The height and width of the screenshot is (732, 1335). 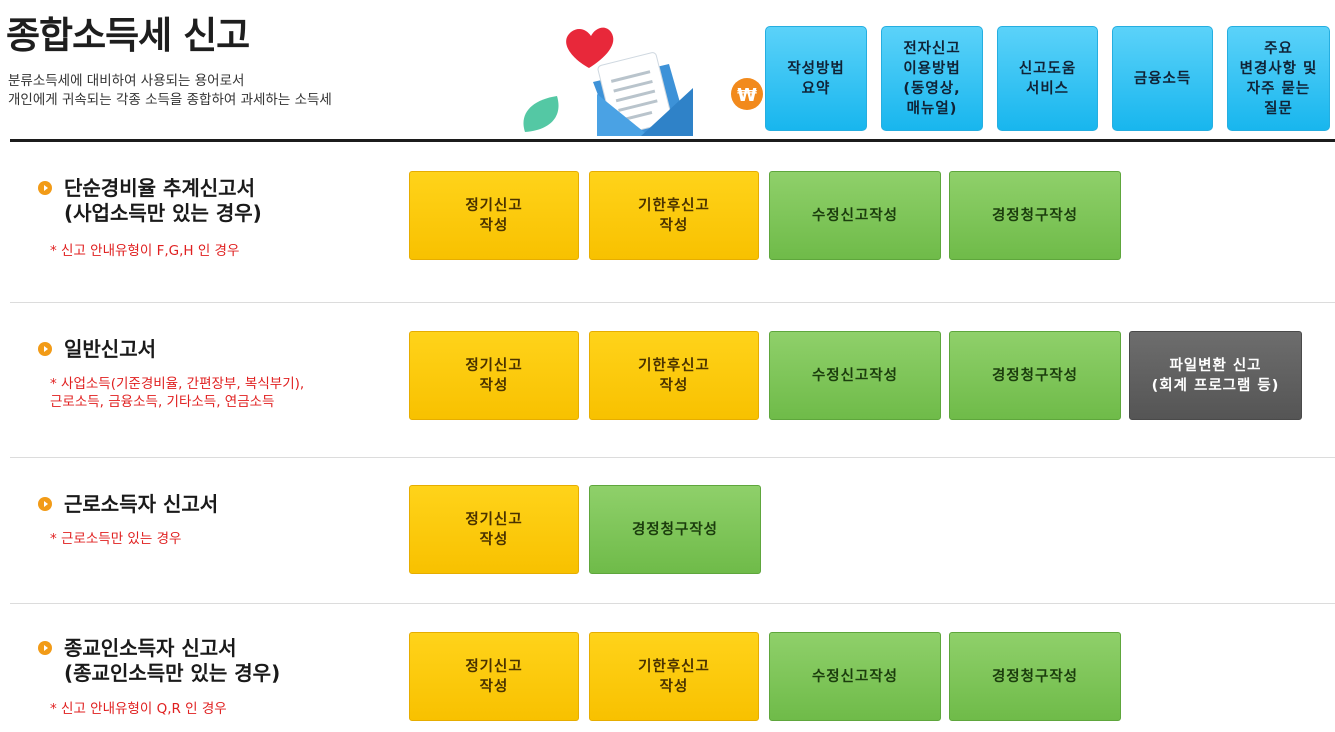 I want to click on envelope-icon, so click(x=643, y=94).